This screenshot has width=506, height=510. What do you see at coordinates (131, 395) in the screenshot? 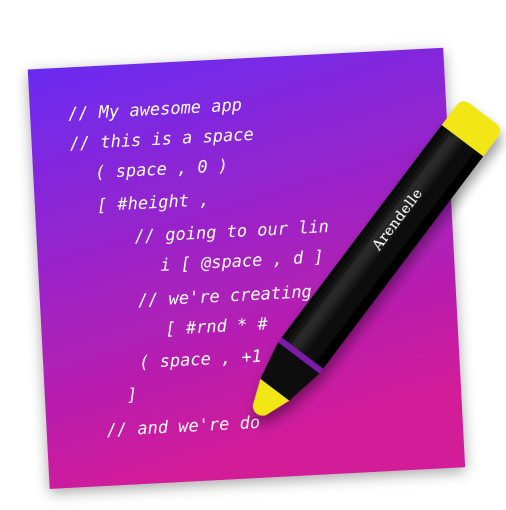
I see `code-line: ]` at bounding box center [131, 395].